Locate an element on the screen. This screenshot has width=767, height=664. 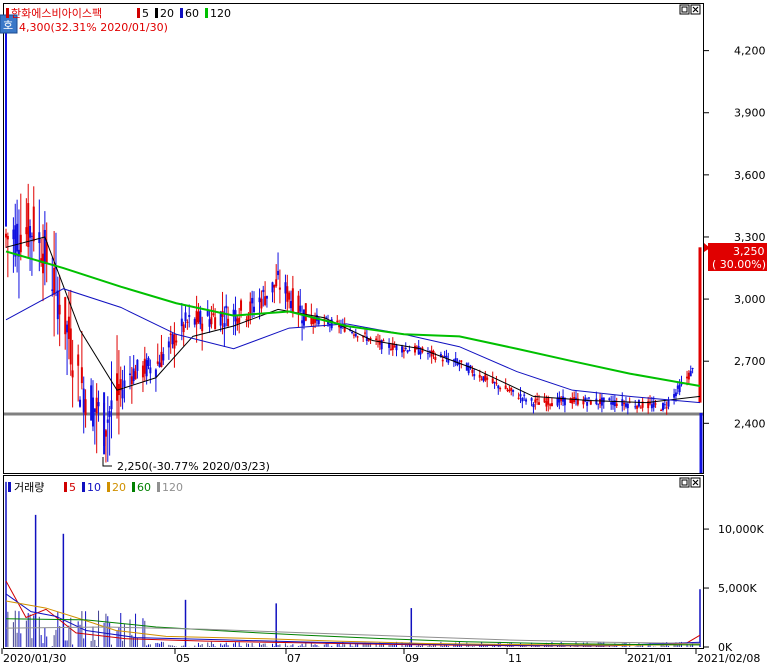
vol-legend-swatch-ma20 is located at coordinates (108, 487).